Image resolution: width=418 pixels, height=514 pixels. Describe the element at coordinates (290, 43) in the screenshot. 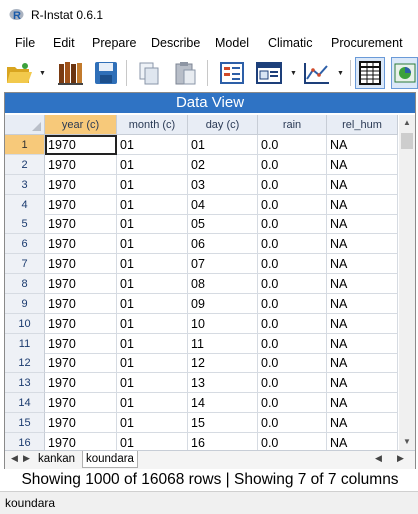

I see `menu-climatic: Climatic` at that location.